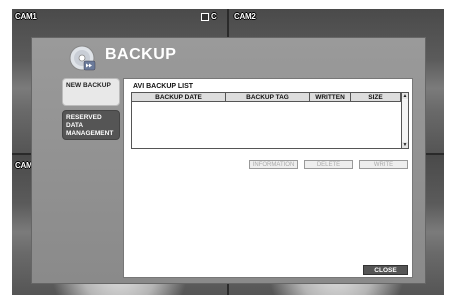 Image resolution: width=455 pixels, height=299 pixels. I want to click on list-title: AVI BACKUP LIST, so click(163, 86).